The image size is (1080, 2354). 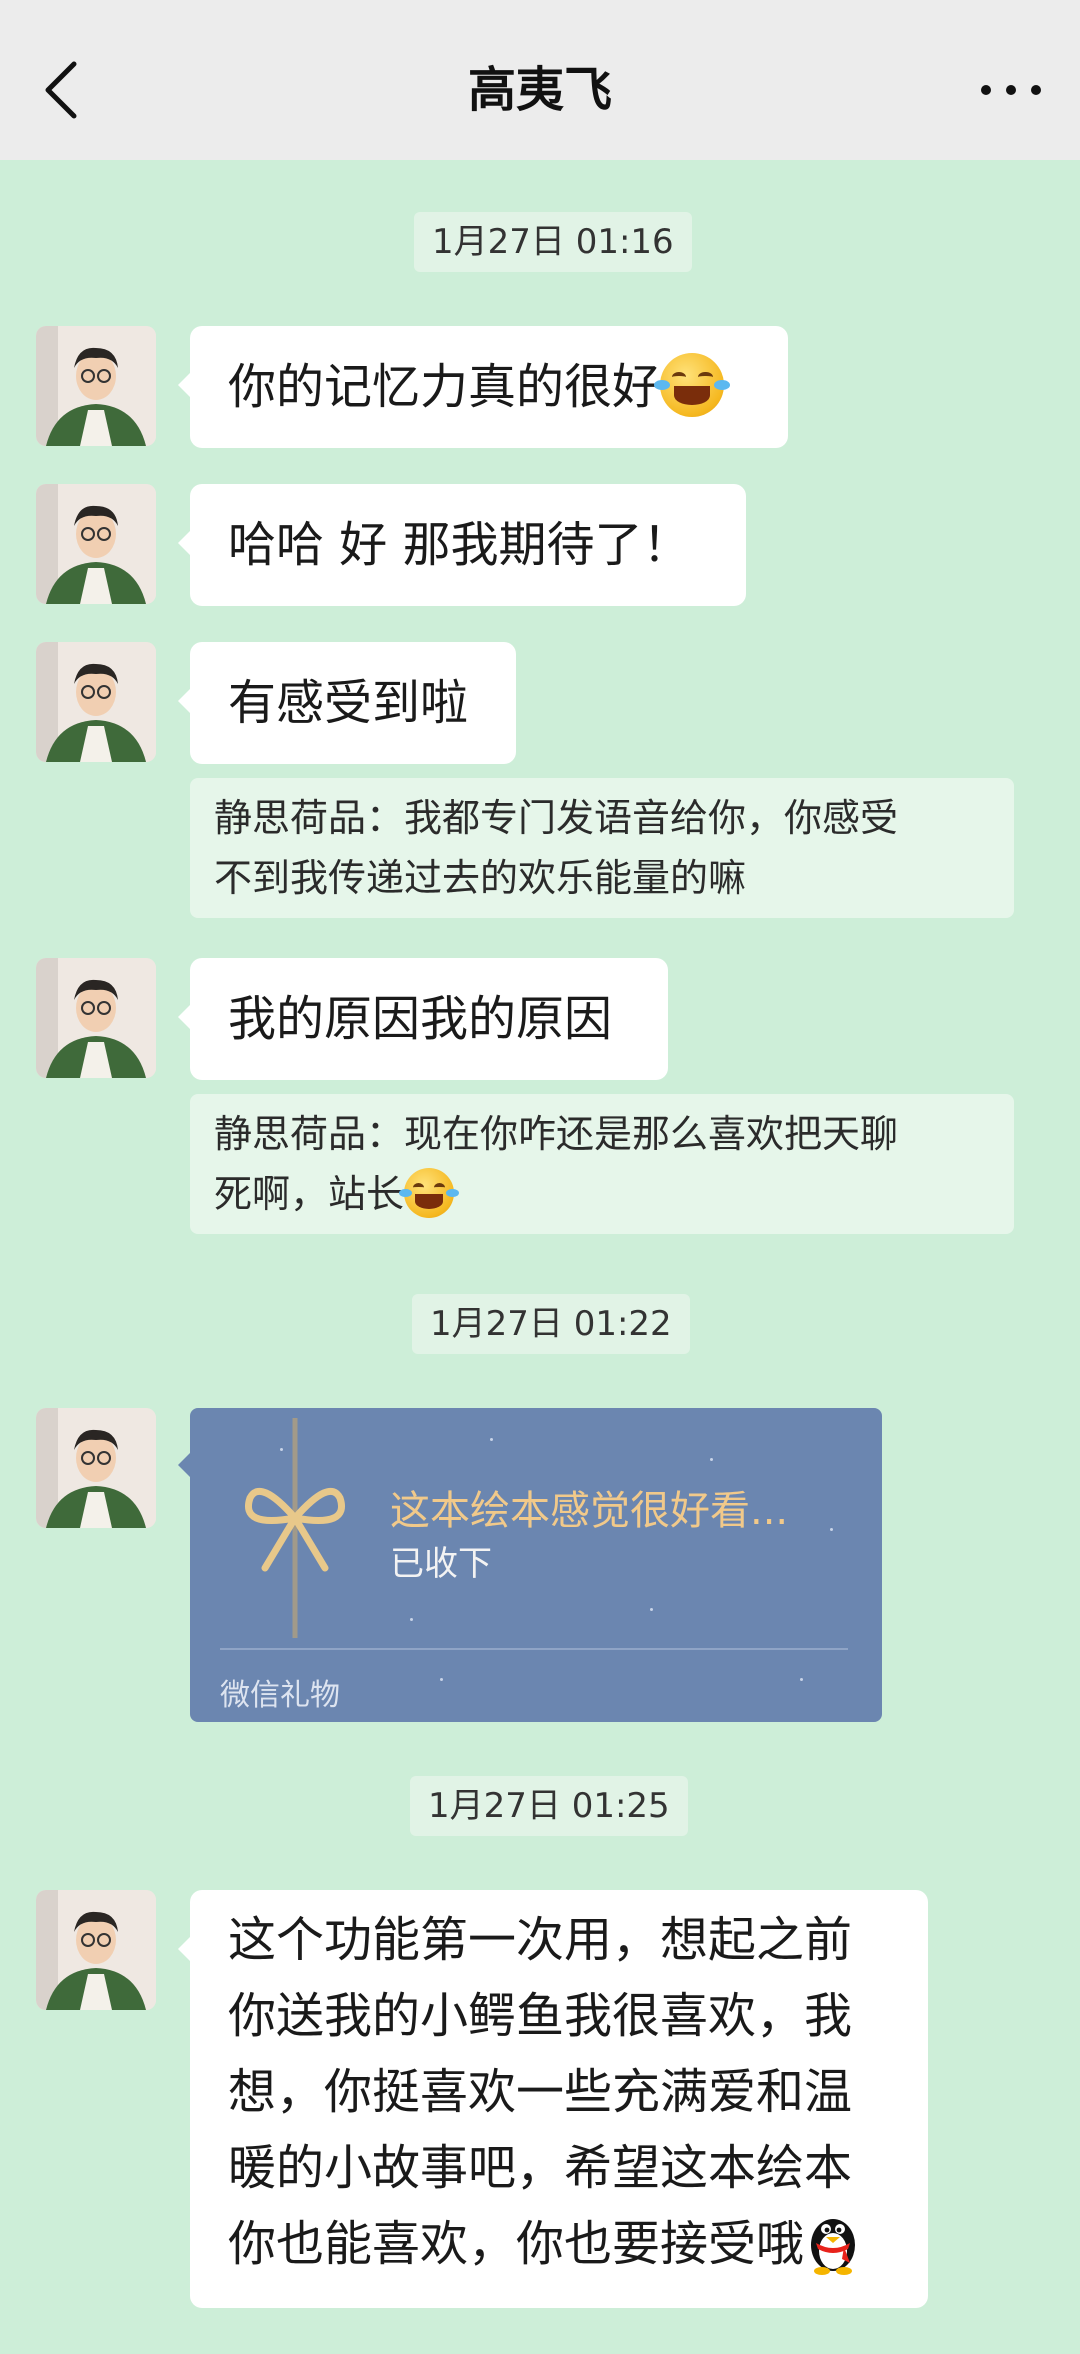 I want to click on quote-text-line: 静思荷品：我都专门发语音给你，你感受, so click(x=556, y=818).